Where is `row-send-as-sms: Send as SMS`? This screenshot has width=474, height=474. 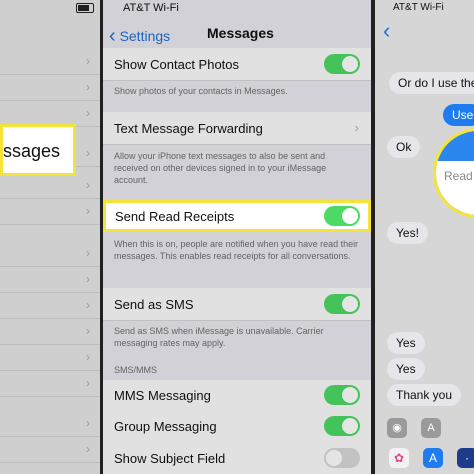
row-send-as-sms: Send as SMS is located at coordinates (237, 304).